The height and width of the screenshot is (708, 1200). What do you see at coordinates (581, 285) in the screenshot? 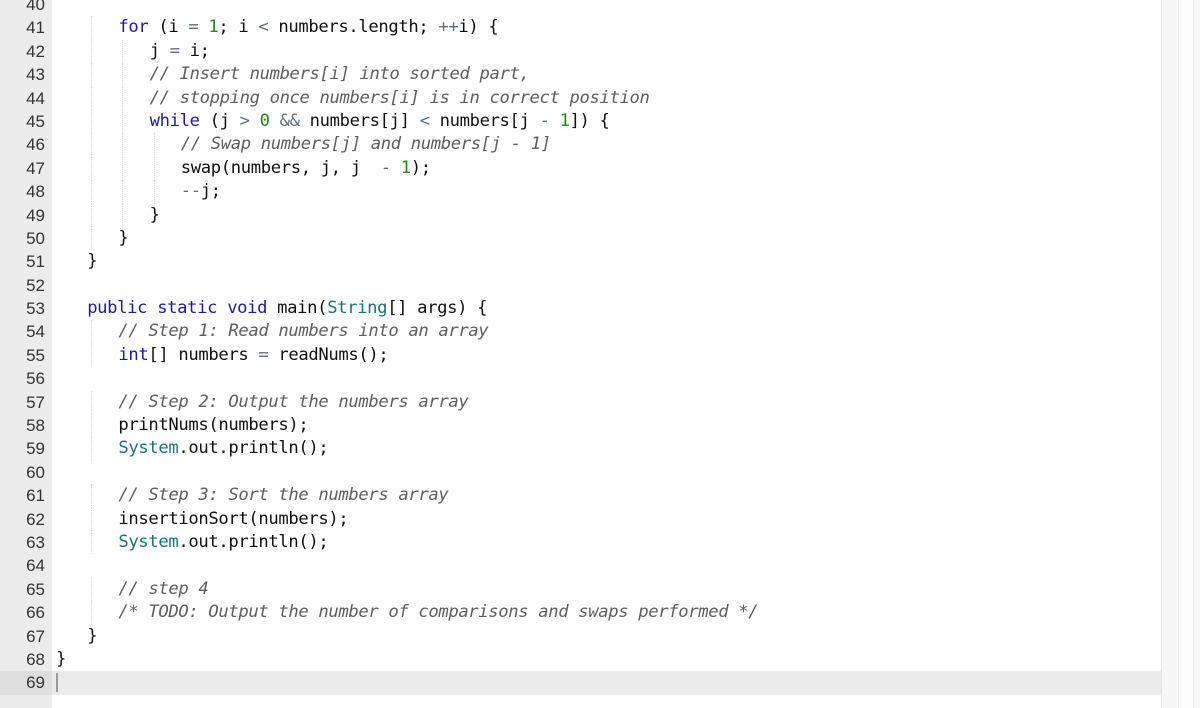
I see `code-line: 52` at bounding box center [581, 285].